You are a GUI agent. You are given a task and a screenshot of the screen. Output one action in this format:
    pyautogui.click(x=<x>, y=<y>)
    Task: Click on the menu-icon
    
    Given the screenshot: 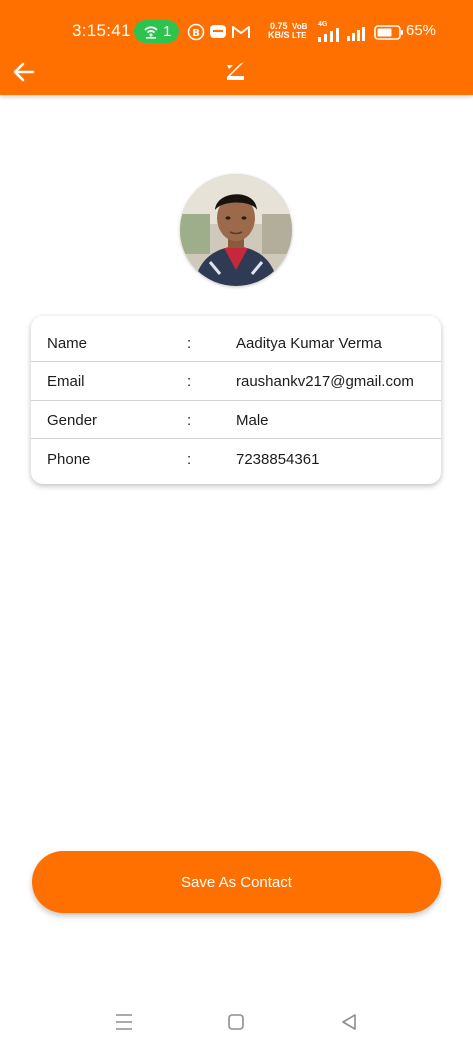 What is the action you would take?
    pyautogui.click(x=124, y=1022)
    